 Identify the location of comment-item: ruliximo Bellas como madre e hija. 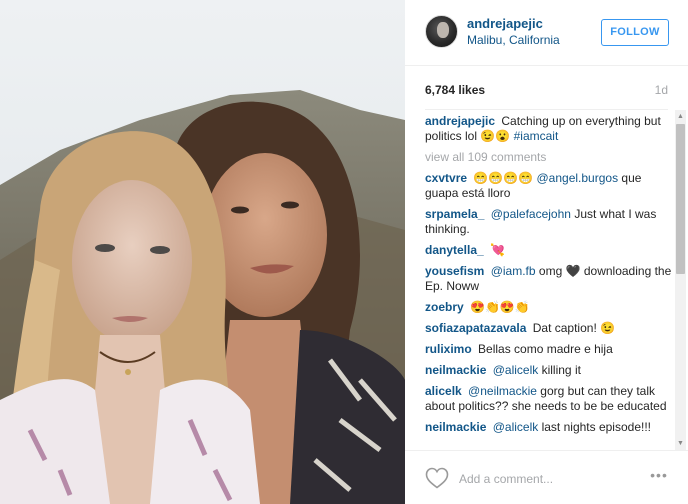
(550, 349).